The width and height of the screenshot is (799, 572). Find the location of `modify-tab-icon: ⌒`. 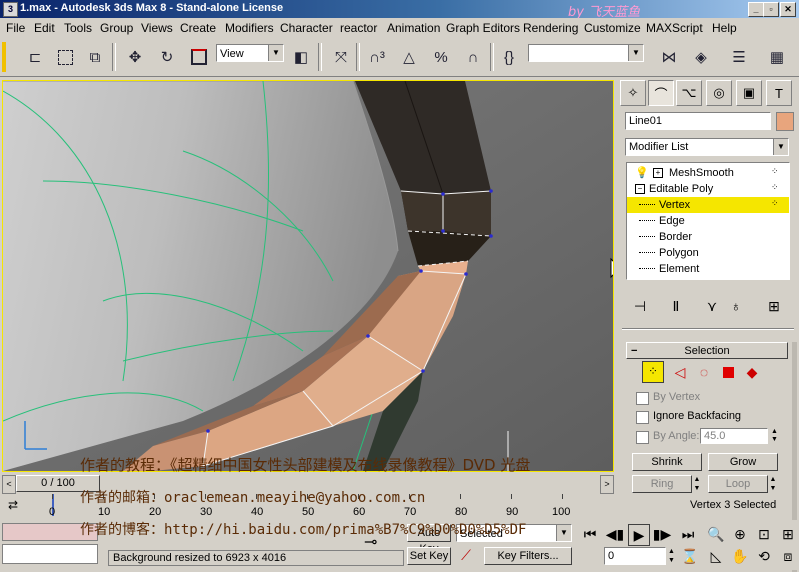

modify-tab-icon: ⌒ is located at coordinates (661, 93).